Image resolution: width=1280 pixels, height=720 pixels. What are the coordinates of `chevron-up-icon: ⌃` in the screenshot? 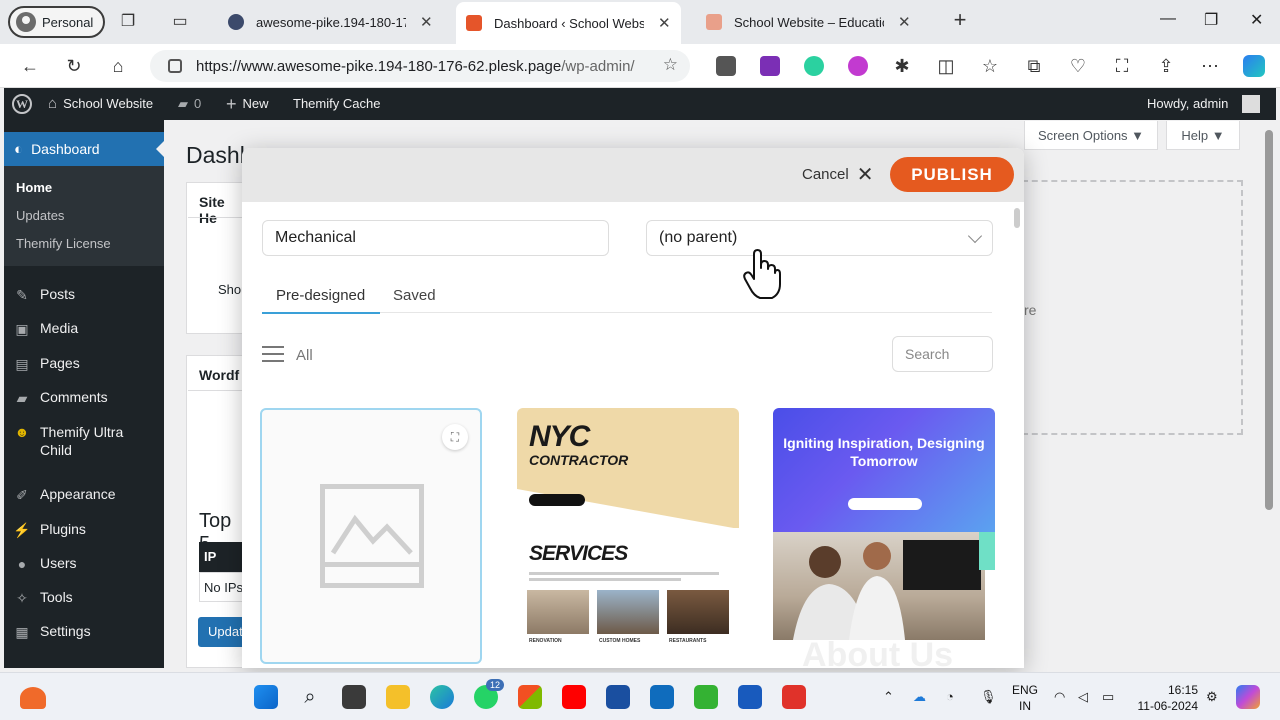 It's located at (888, 697).